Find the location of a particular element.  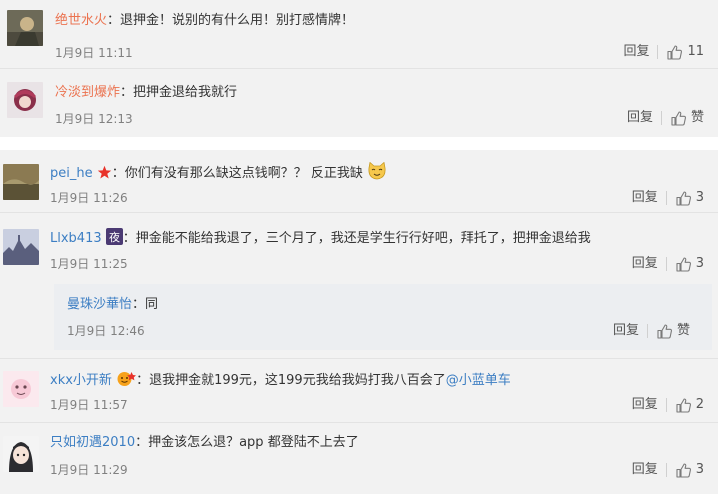

comment-username: Llxb413 is located at coordinates (76, 238).